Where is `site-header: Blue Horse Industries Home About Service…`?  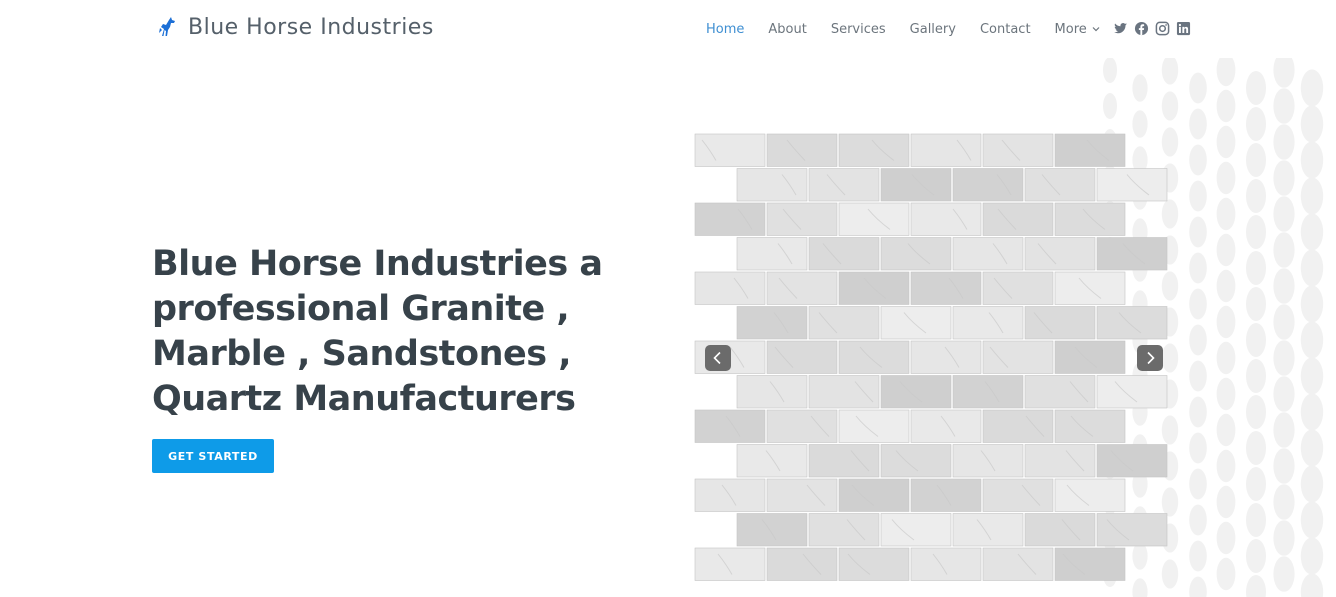
site-header: Blue Horse Industries Home About Service… is located at coordinates (668, 29).